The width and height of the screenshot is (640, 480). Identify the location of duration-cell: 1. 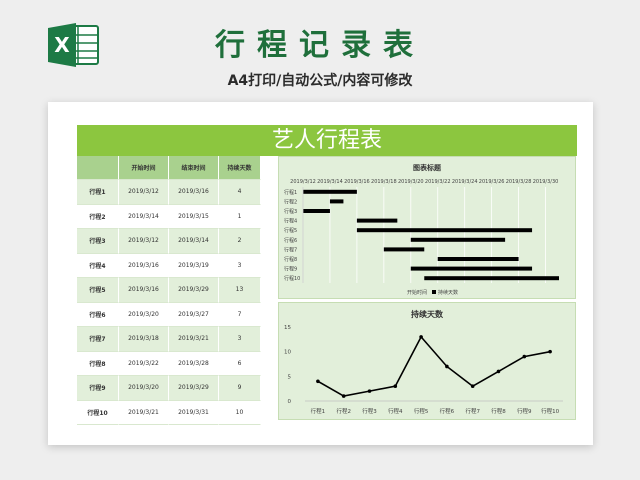
(240, 216).